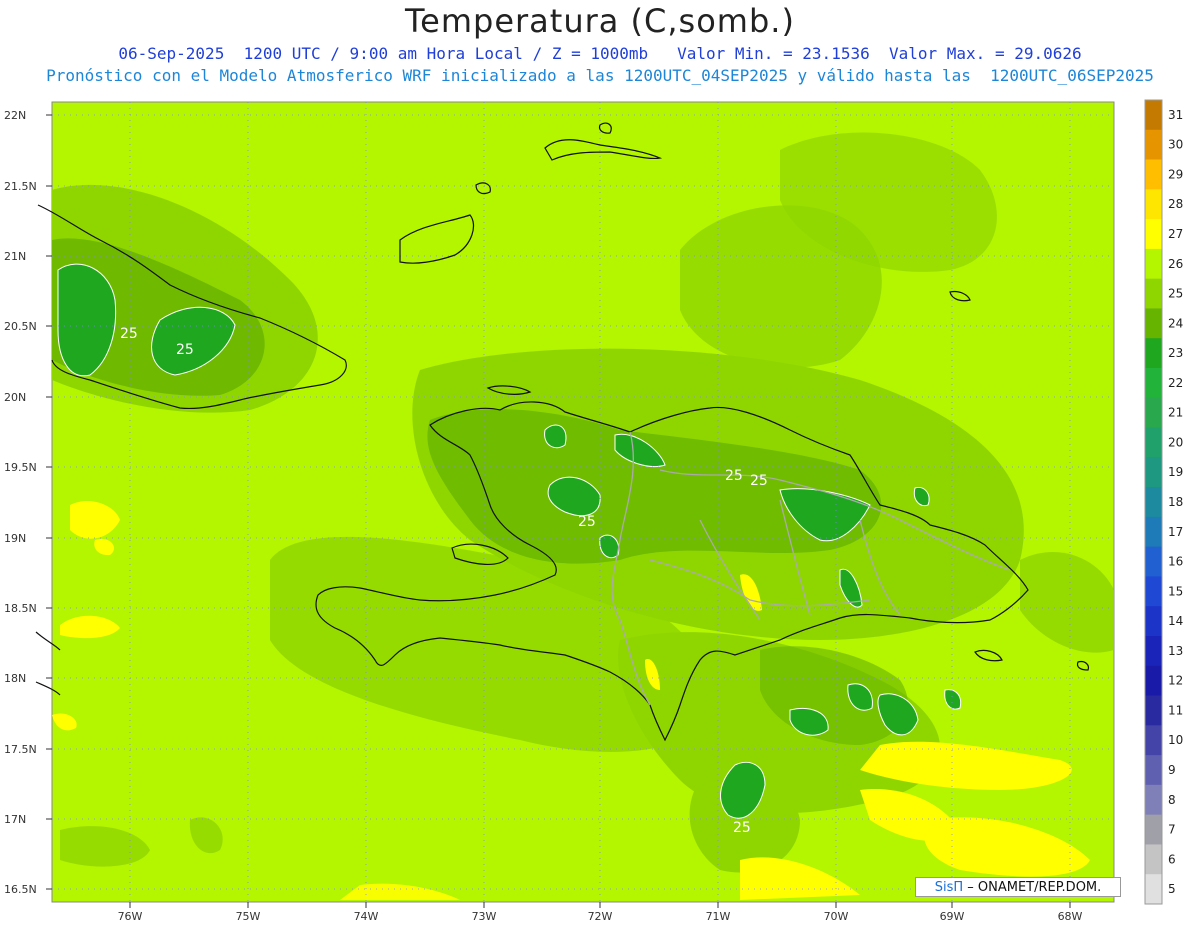 The width and height of the screenshot is (1200, 927). I want to click on lon-label: 69W, so click(952, 916).